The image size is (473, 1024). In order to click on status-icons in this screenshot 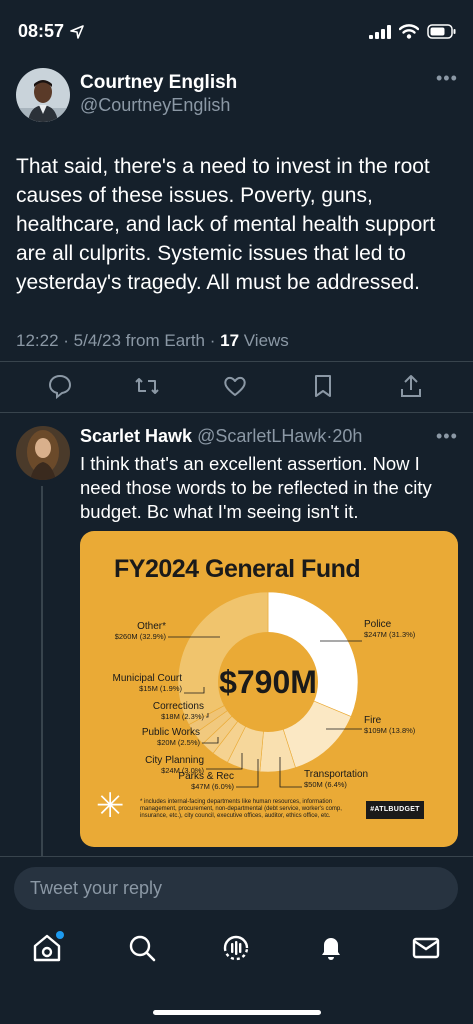, I will do `click(413, 31)`.